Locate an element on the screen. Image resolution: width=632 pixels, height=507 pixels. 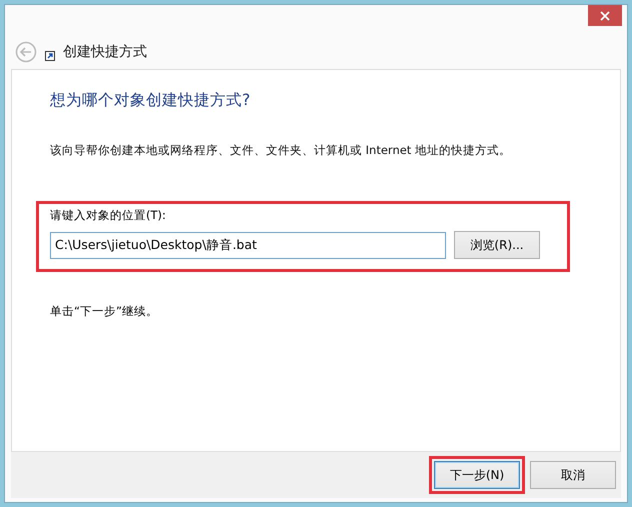
location-label: 请键入对象的位置(T): is located at coordinates (108, 215).